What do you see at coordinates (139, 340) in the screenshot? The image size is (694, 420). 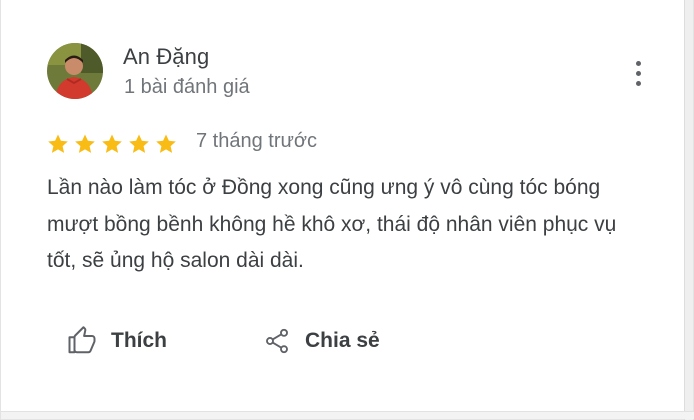 I see `like-label: Thích` at bounding box center [139, 340].